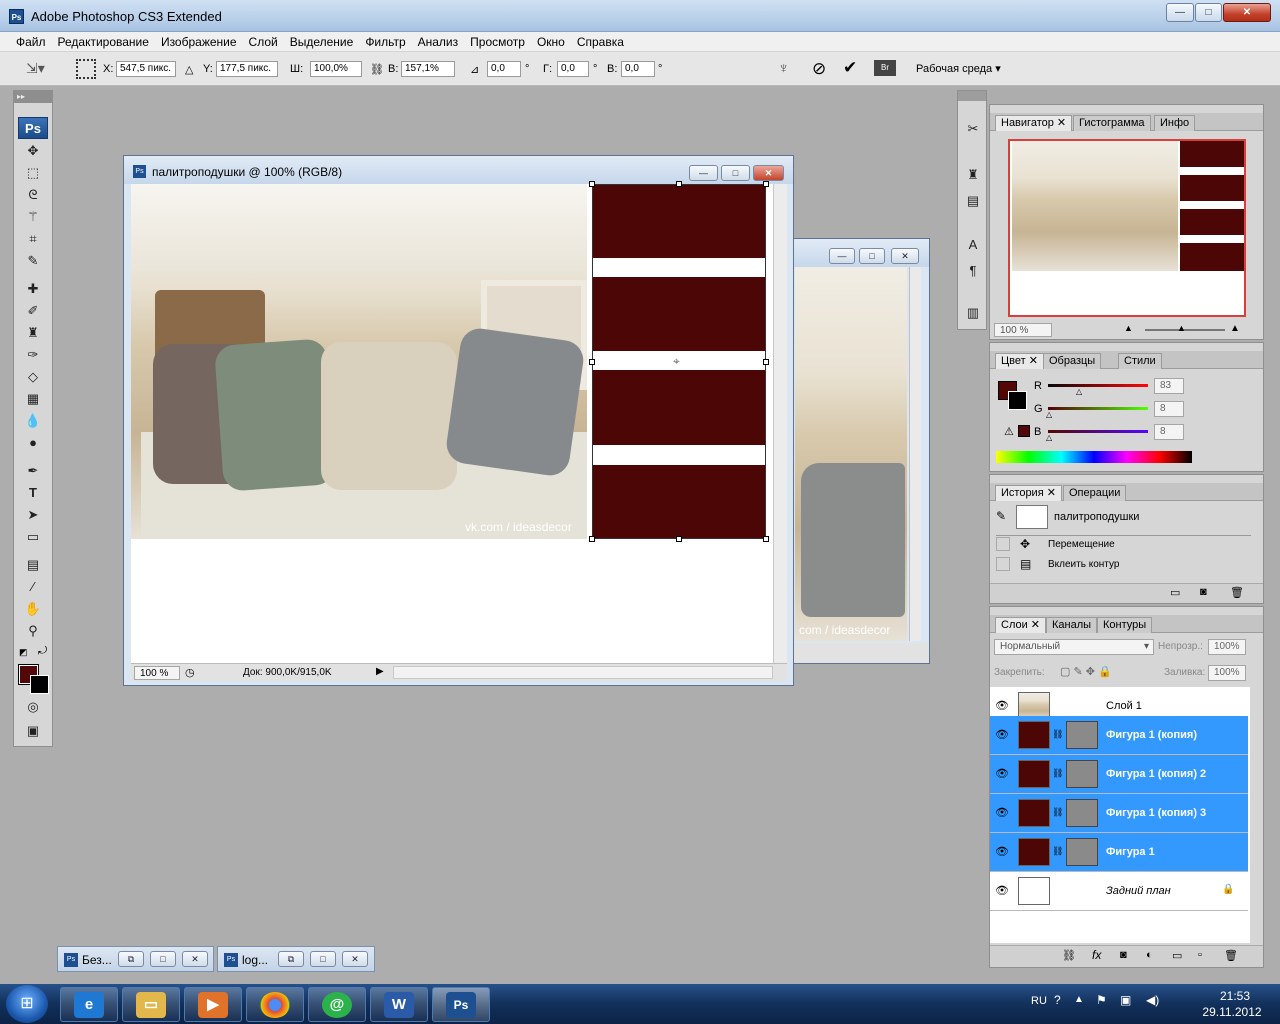 Image resolution: width=1280 pixels, height=1024 pixels. What do you see at coordinates (1125, 625) in the screenshot?
I see `tab-paths: Контуры` at bounding box center [1125, 625].